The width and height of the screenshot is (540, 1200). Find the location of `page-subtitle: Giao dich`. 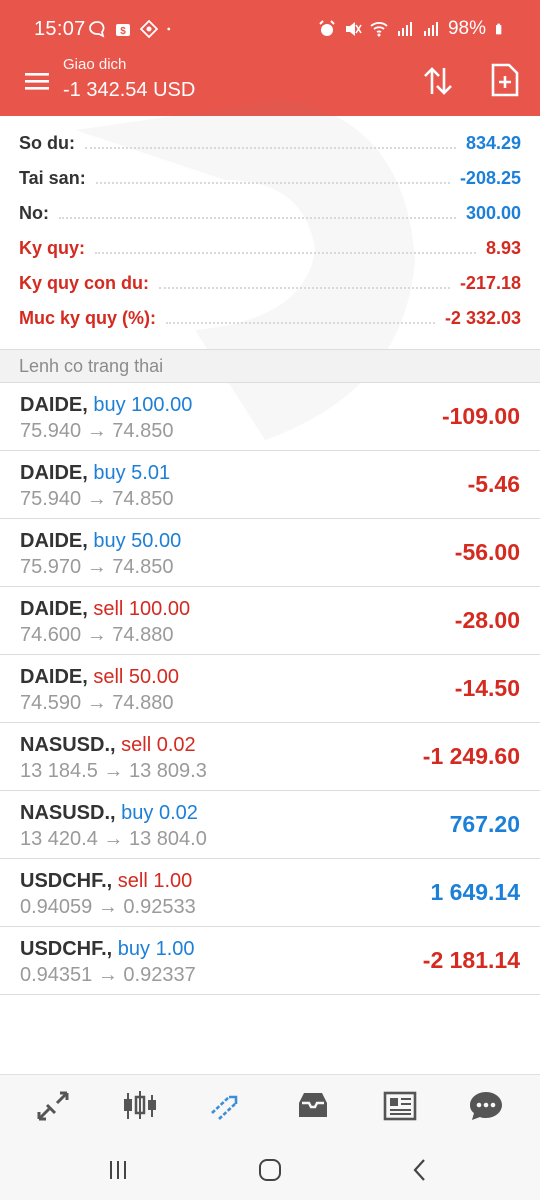

page-subtitle: Giao dich is located at coordinates (95, 64).